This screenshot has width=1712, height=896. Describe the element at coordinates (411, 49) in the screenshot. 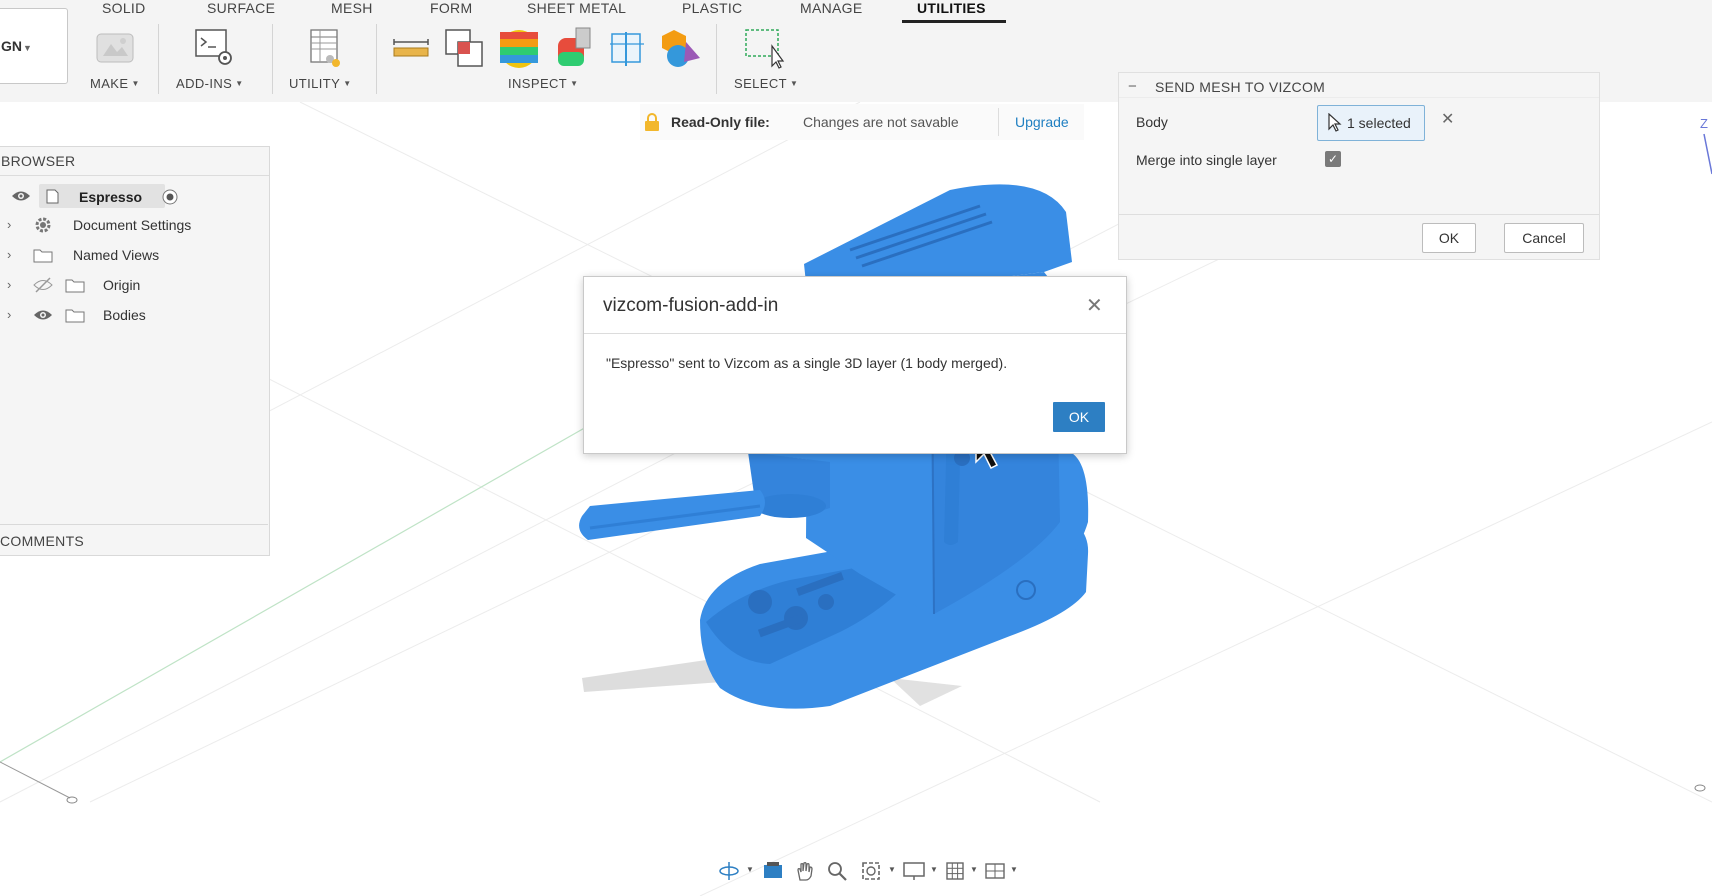

I see `measure-icon` at that location.